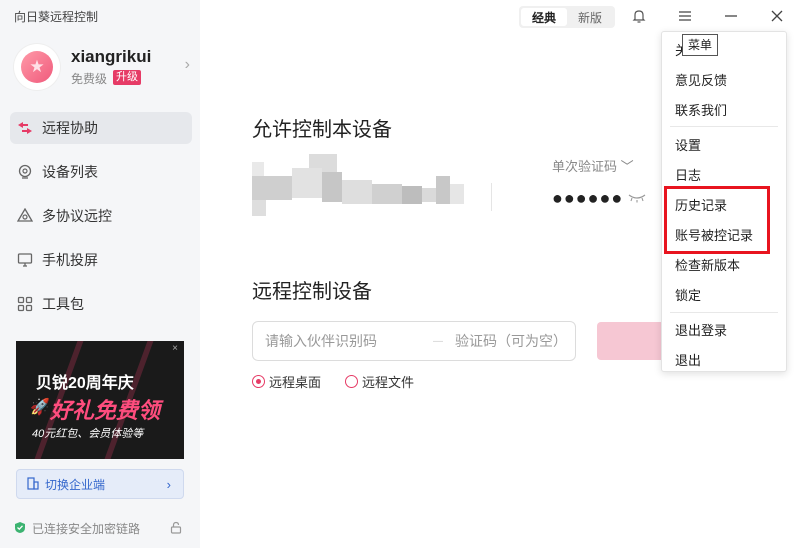  What do you see at coordinates (544, 17) in the screenshot?
I see `mode-classic-option: 经典` at bounding box center [544, 17].